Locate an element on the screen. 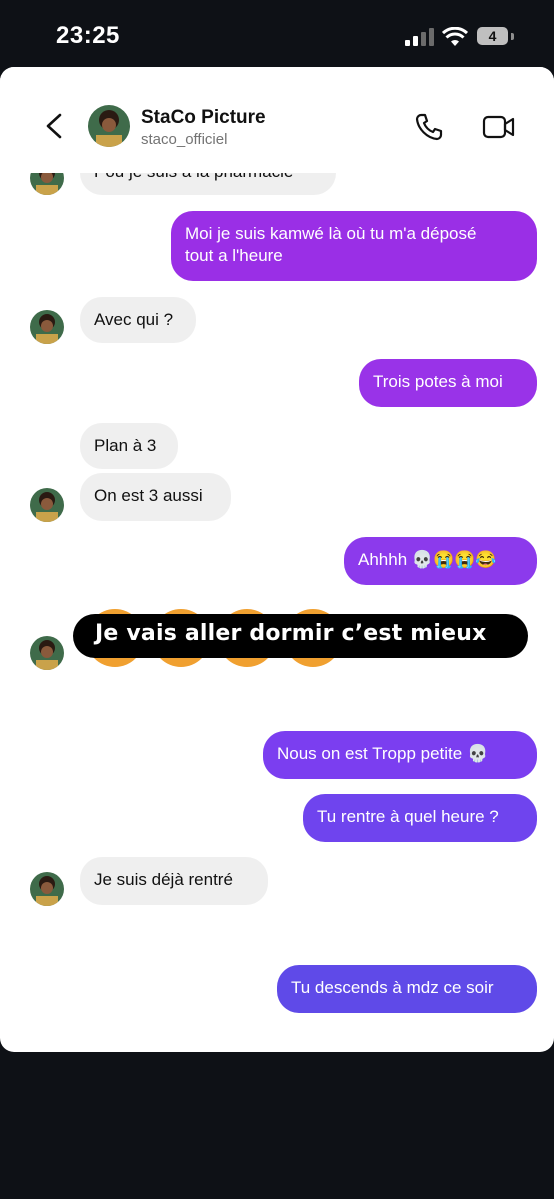 Image resolution: width=554 pixels, height=1199 pixels. outgoing-message: Ahhhh 💀😭😭😂 is located at coordinates (440, 561).